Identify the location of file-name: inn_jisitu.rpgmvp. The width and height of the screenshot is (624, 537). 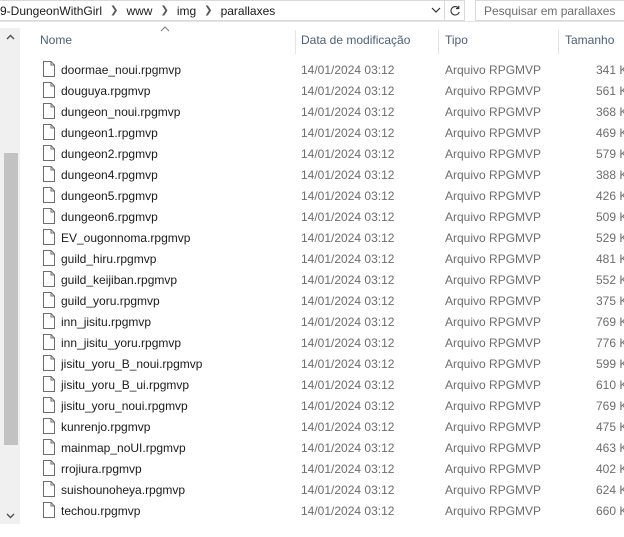
(106, 322).